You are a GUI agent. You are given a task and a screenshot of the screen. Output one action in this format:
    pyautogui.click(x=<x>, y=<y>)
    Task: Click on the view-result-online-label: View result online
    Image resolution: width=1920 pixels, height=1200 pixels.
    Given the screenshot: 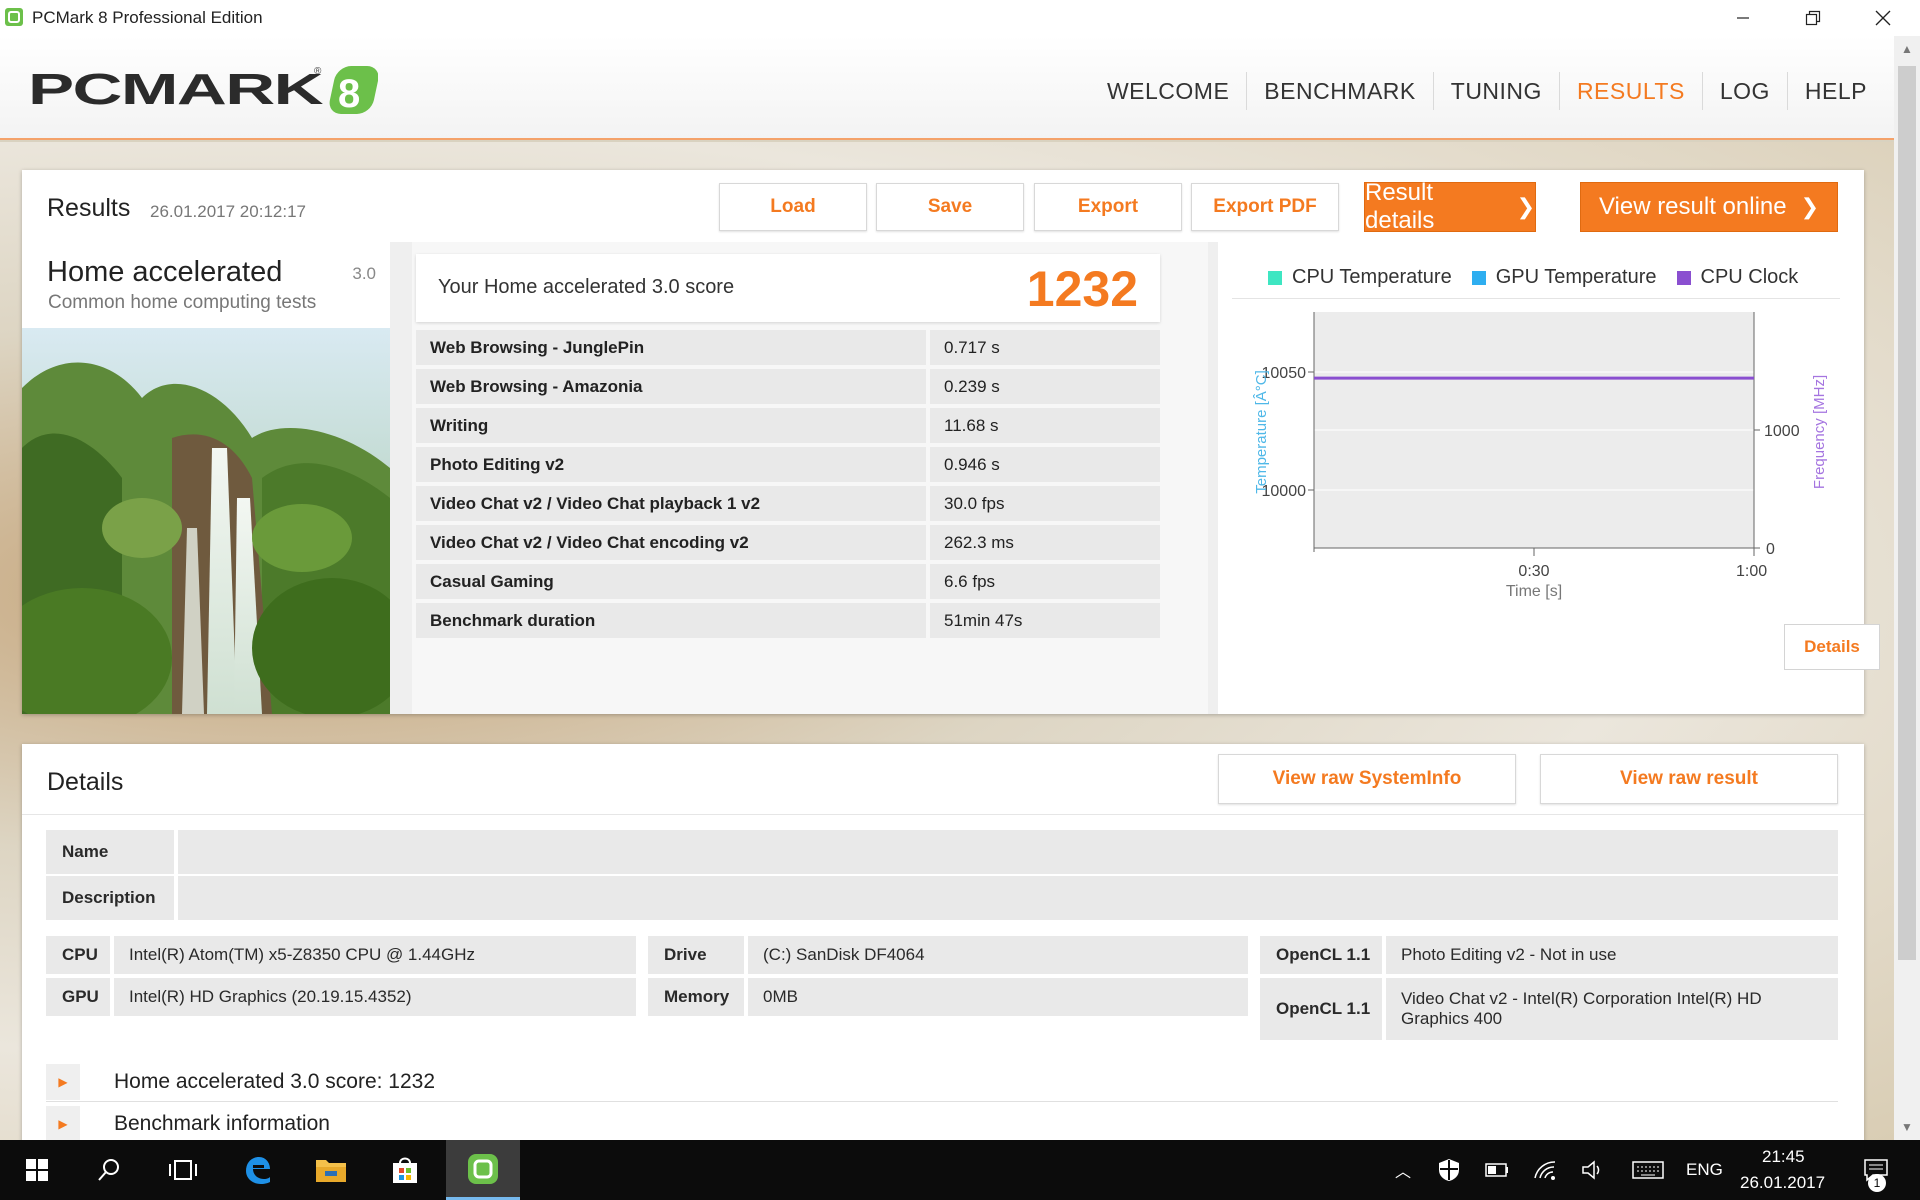 What is the action you would take?
    pyautogui.click(x=1692, y=206)
    